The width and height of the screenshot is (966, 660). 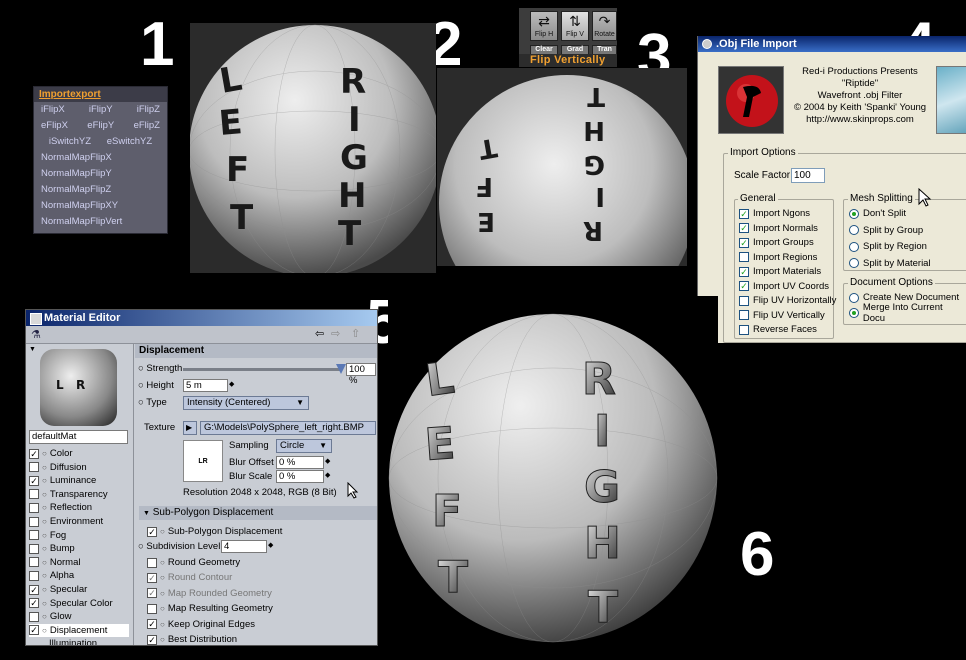 I want to click on forward-arrow-icon: ⇨, so click(x=335, y=333).